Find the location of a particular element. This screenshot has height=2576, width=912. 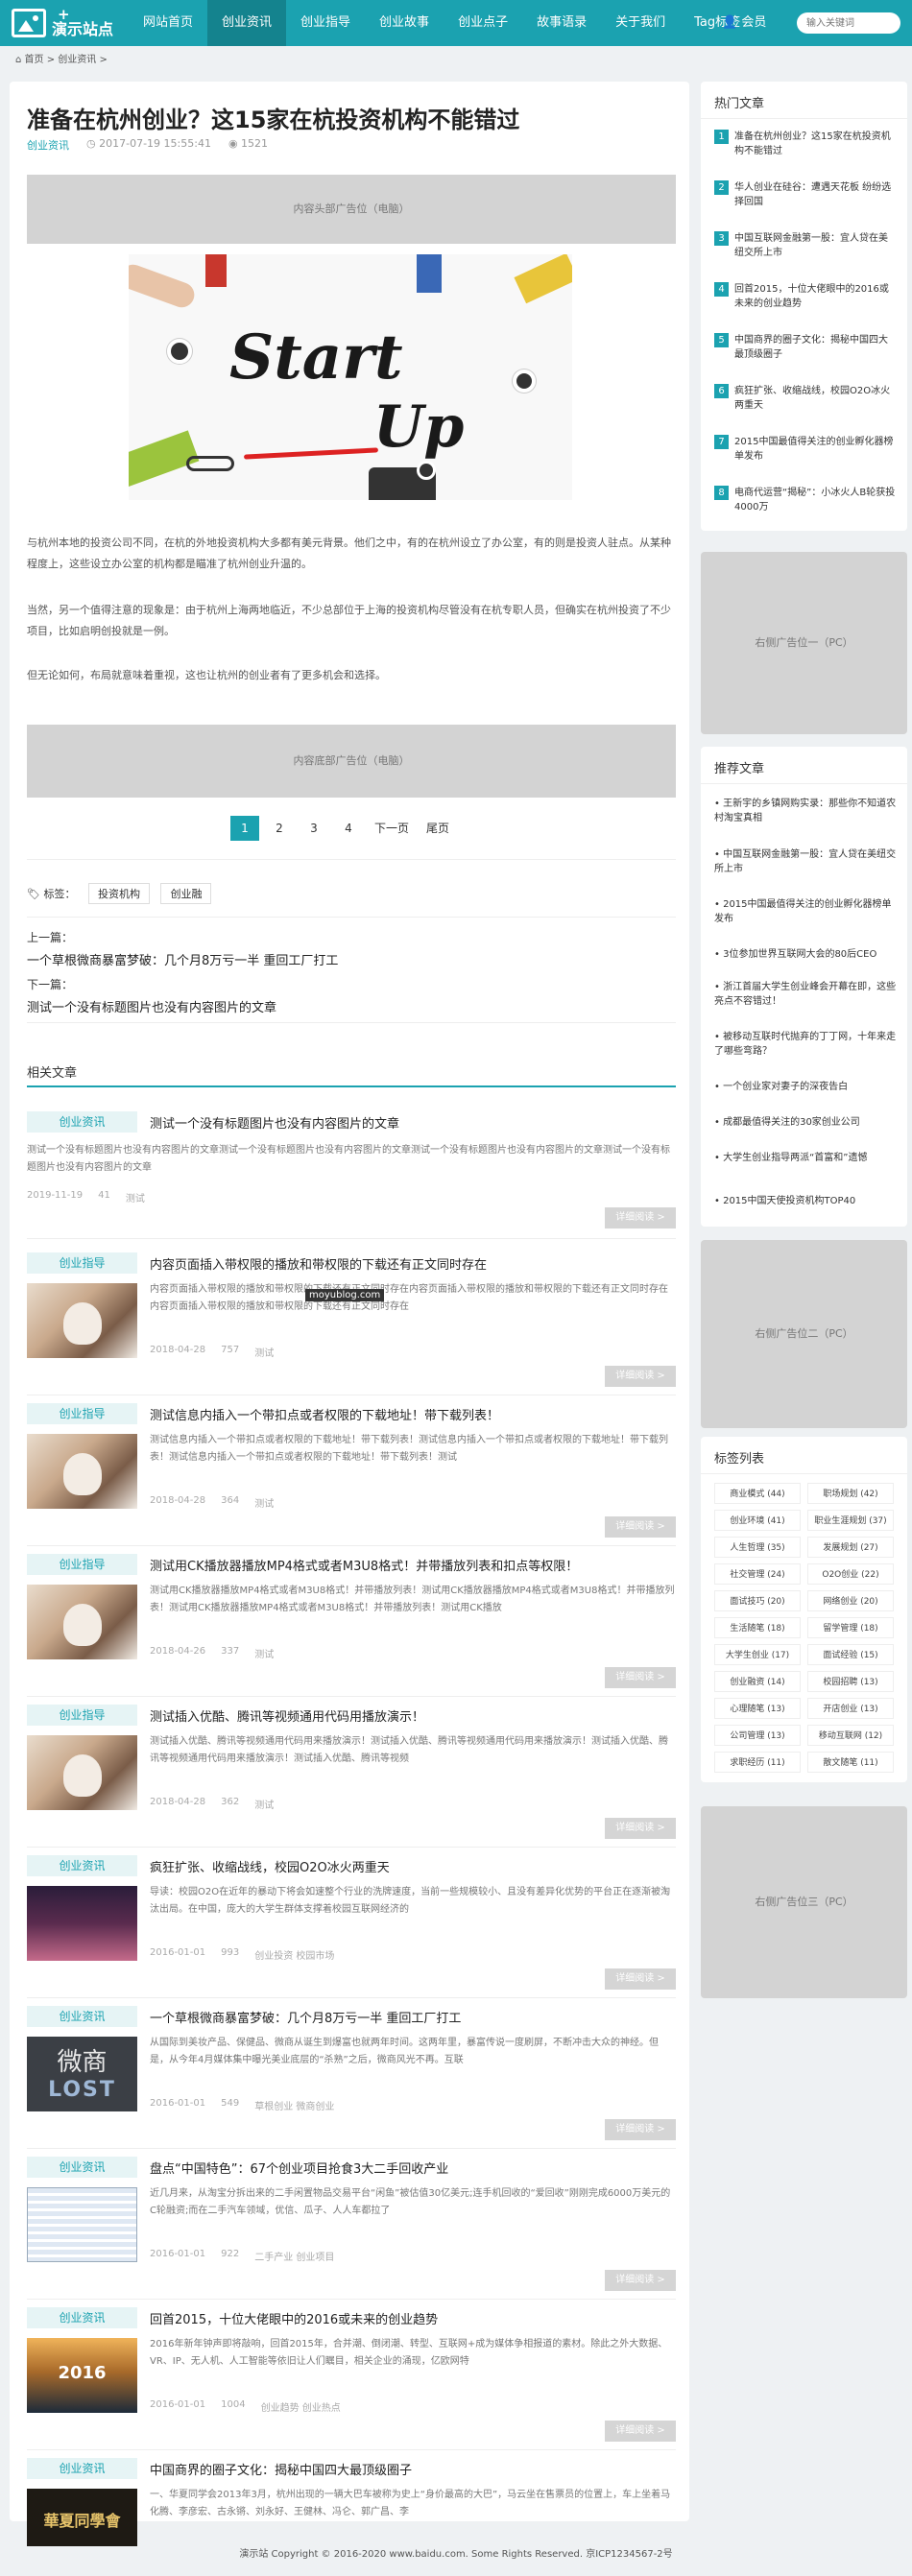

tag-cloud-item: 心理随笔 (13) is located at coordinates (757, 1708).